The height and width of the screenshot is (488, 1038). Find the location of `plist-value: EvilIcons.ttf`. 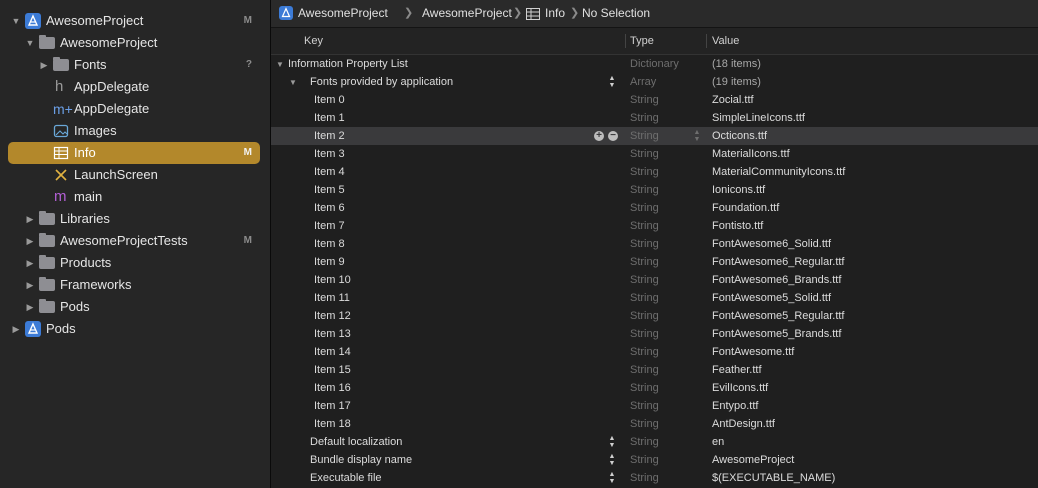

plist-value: EvilIcons.ttf is located at coordinates (740, 388).